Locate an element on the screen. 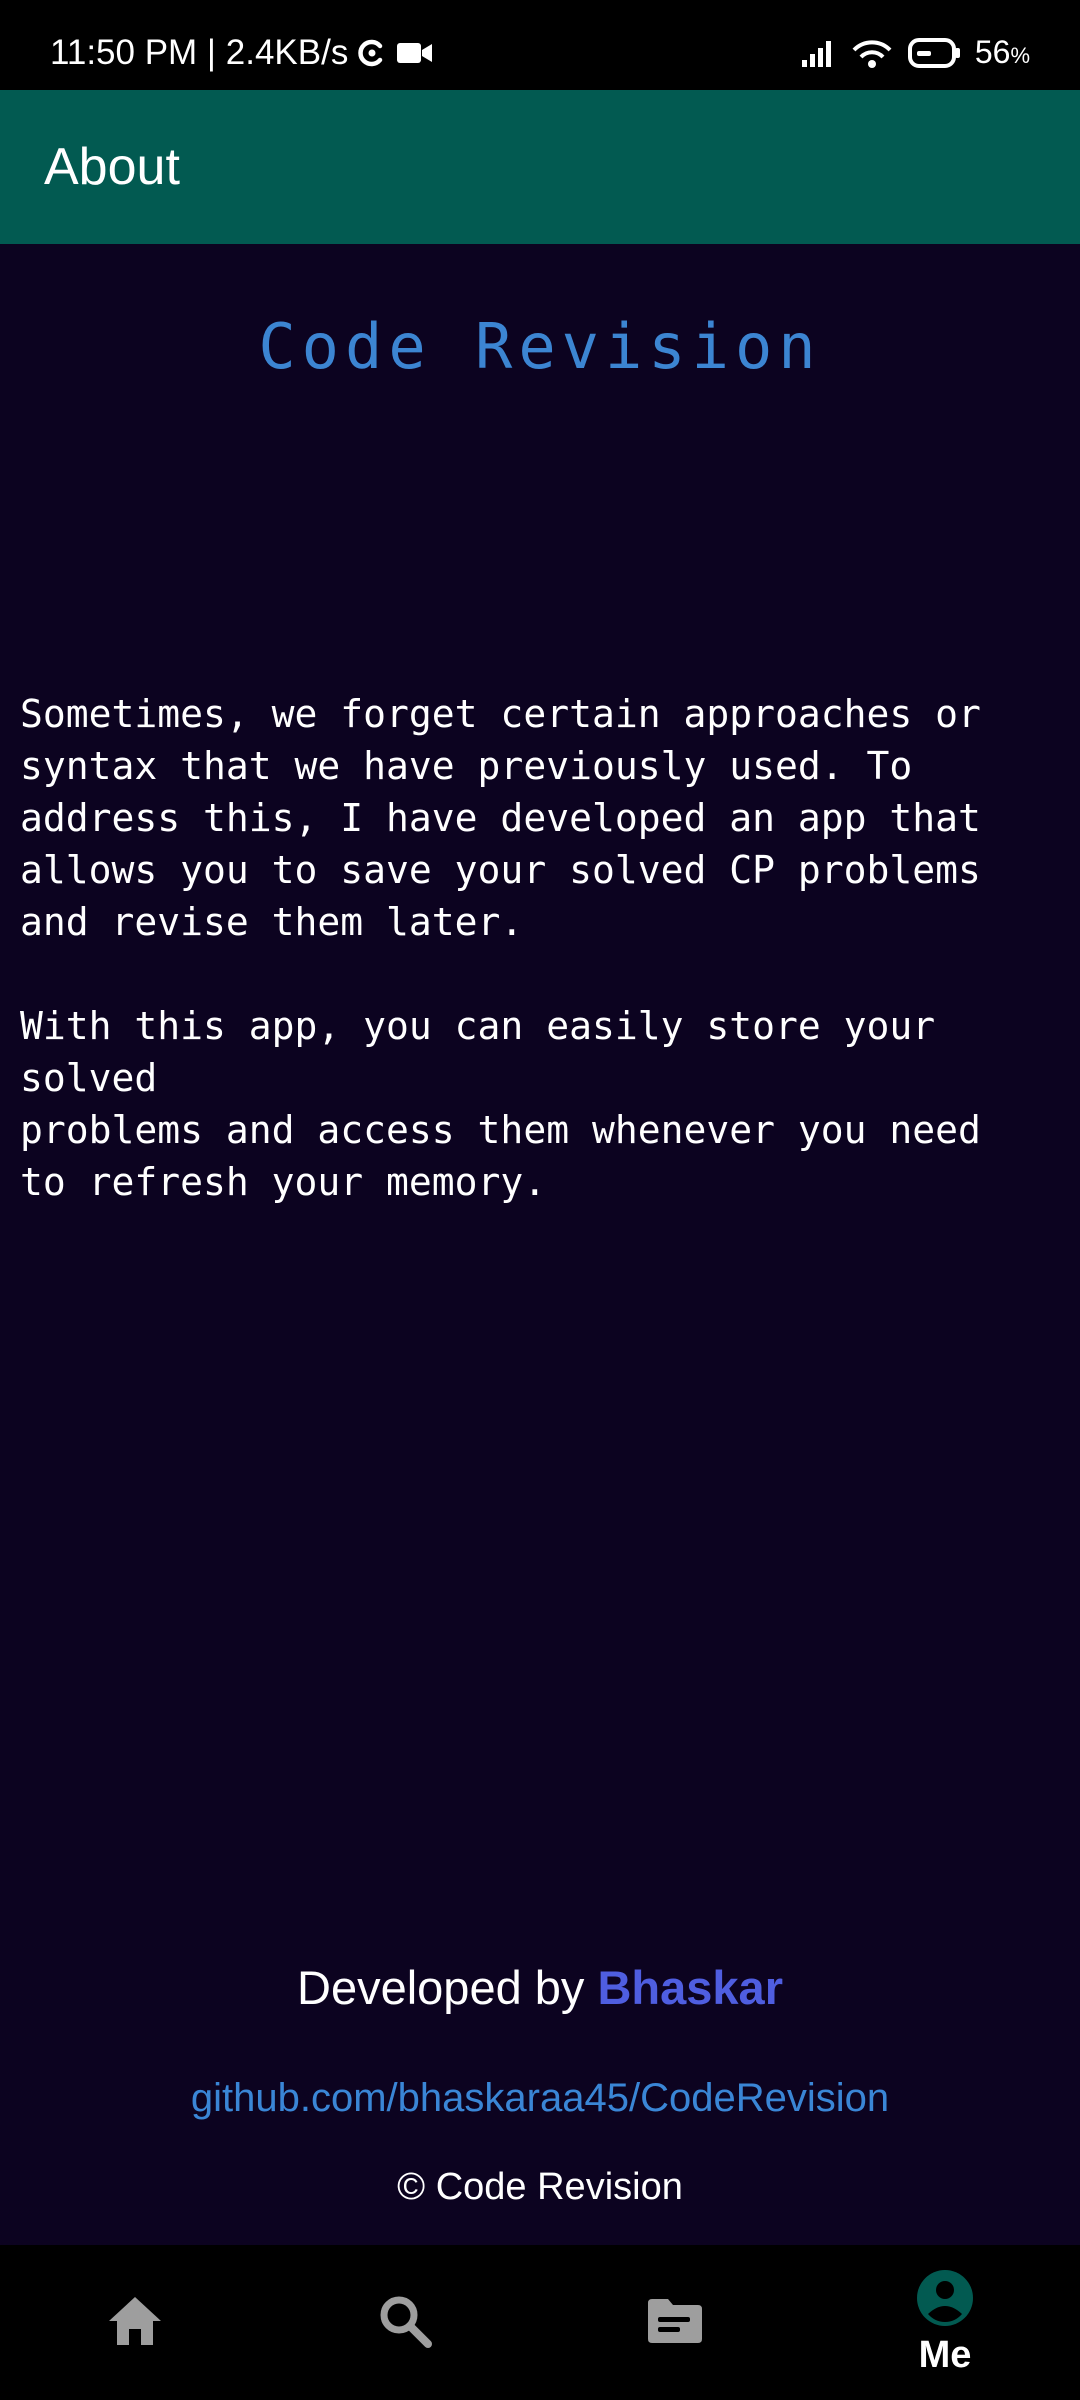 This screenshot has width=1080, height=2400. nav-notes is located at coordinates (675, 2322).